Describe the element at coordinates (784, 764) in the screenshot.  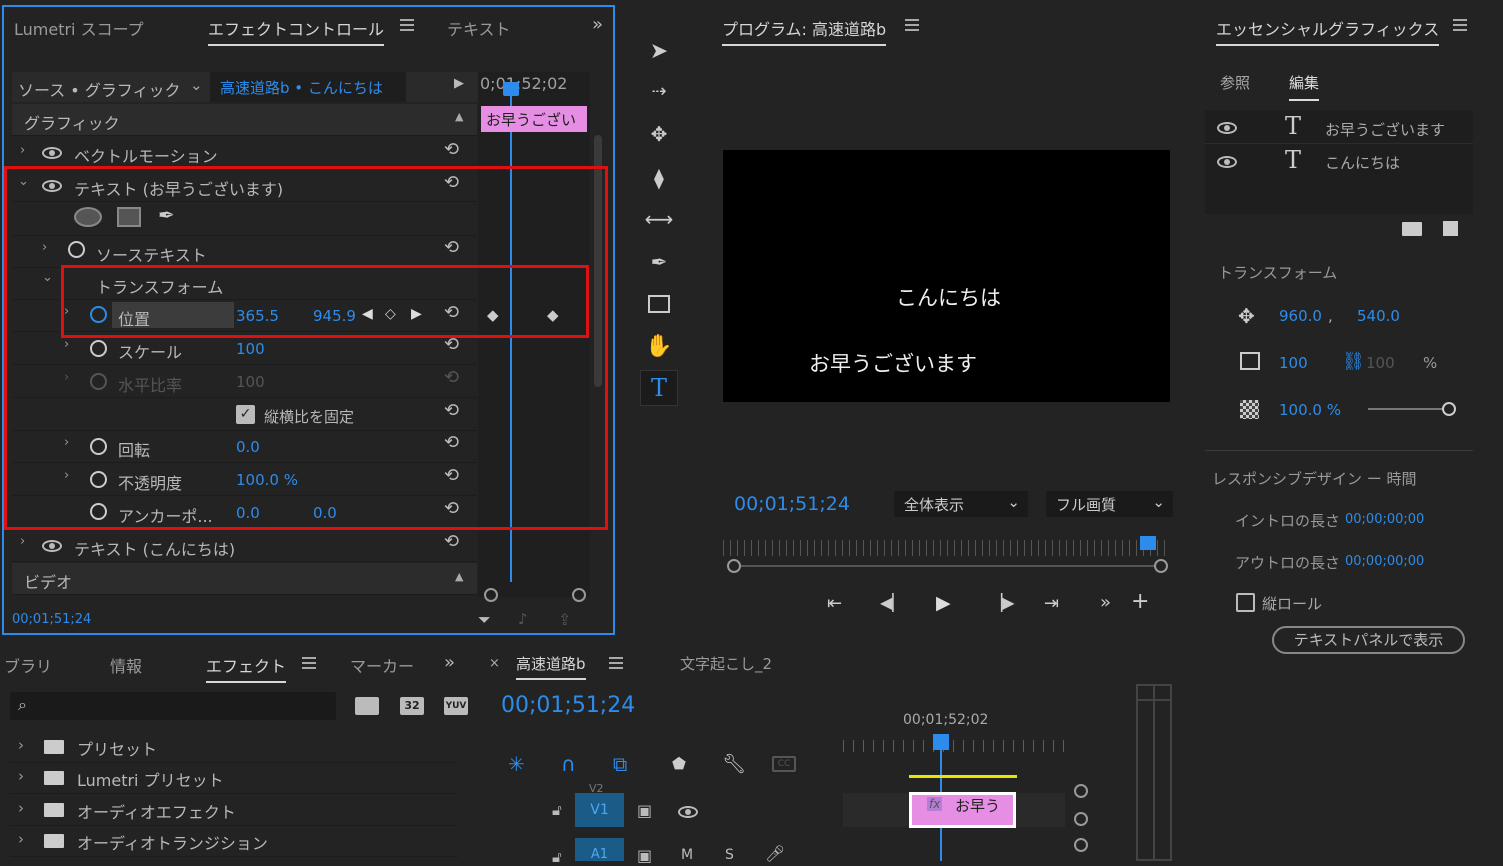
I see `captions-icon: CC` at that location.